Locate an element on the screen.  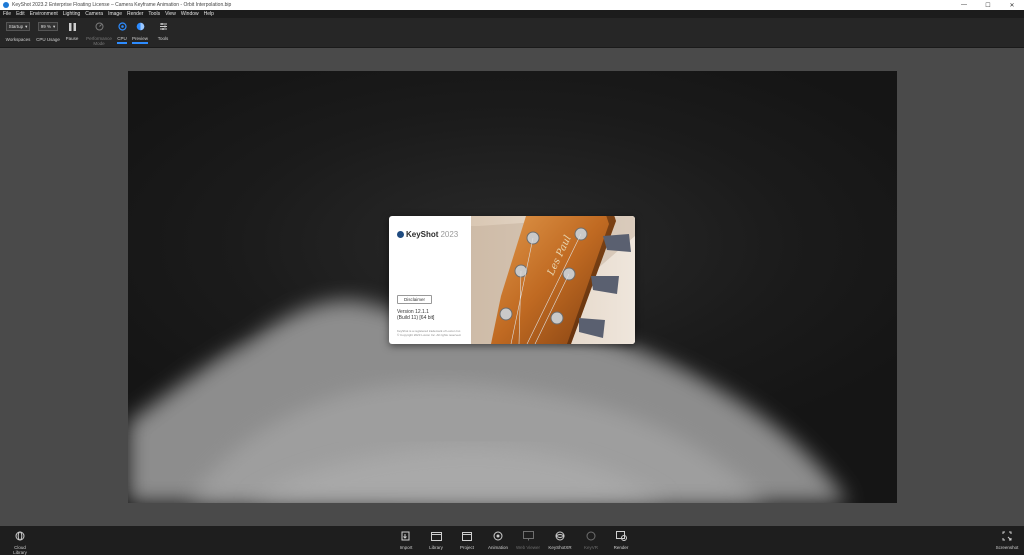
import-button: Import is located at coordinates (406, 539).